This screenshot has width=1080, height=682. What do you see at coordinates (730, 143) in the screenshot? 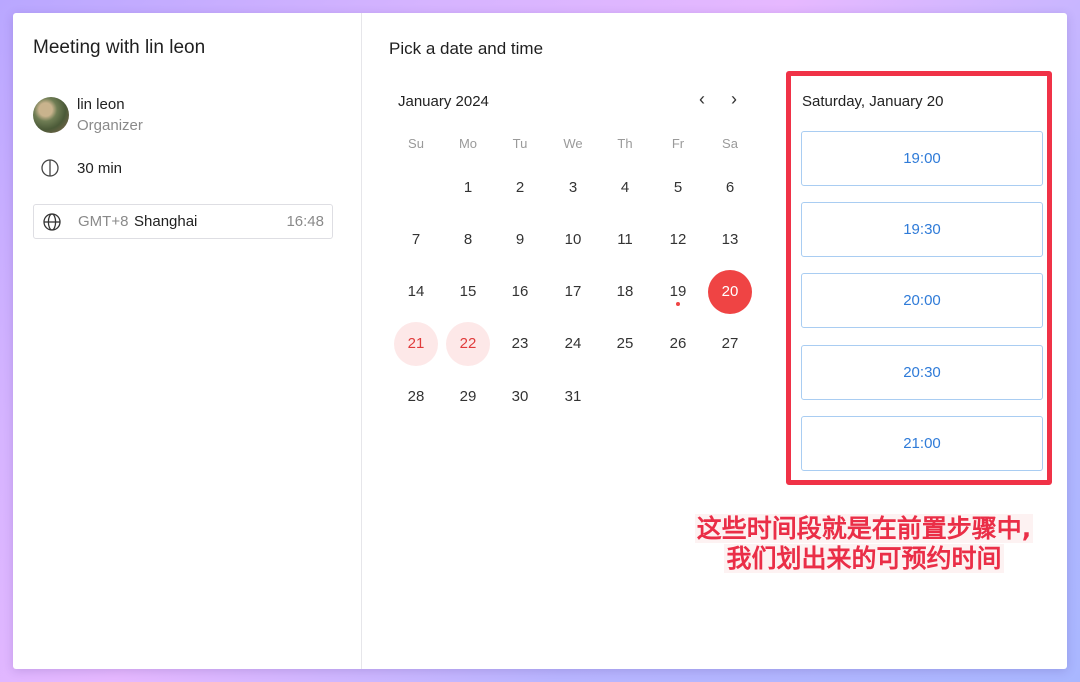
I see `weekday-label: Sa` at bounding box center [730, 143].